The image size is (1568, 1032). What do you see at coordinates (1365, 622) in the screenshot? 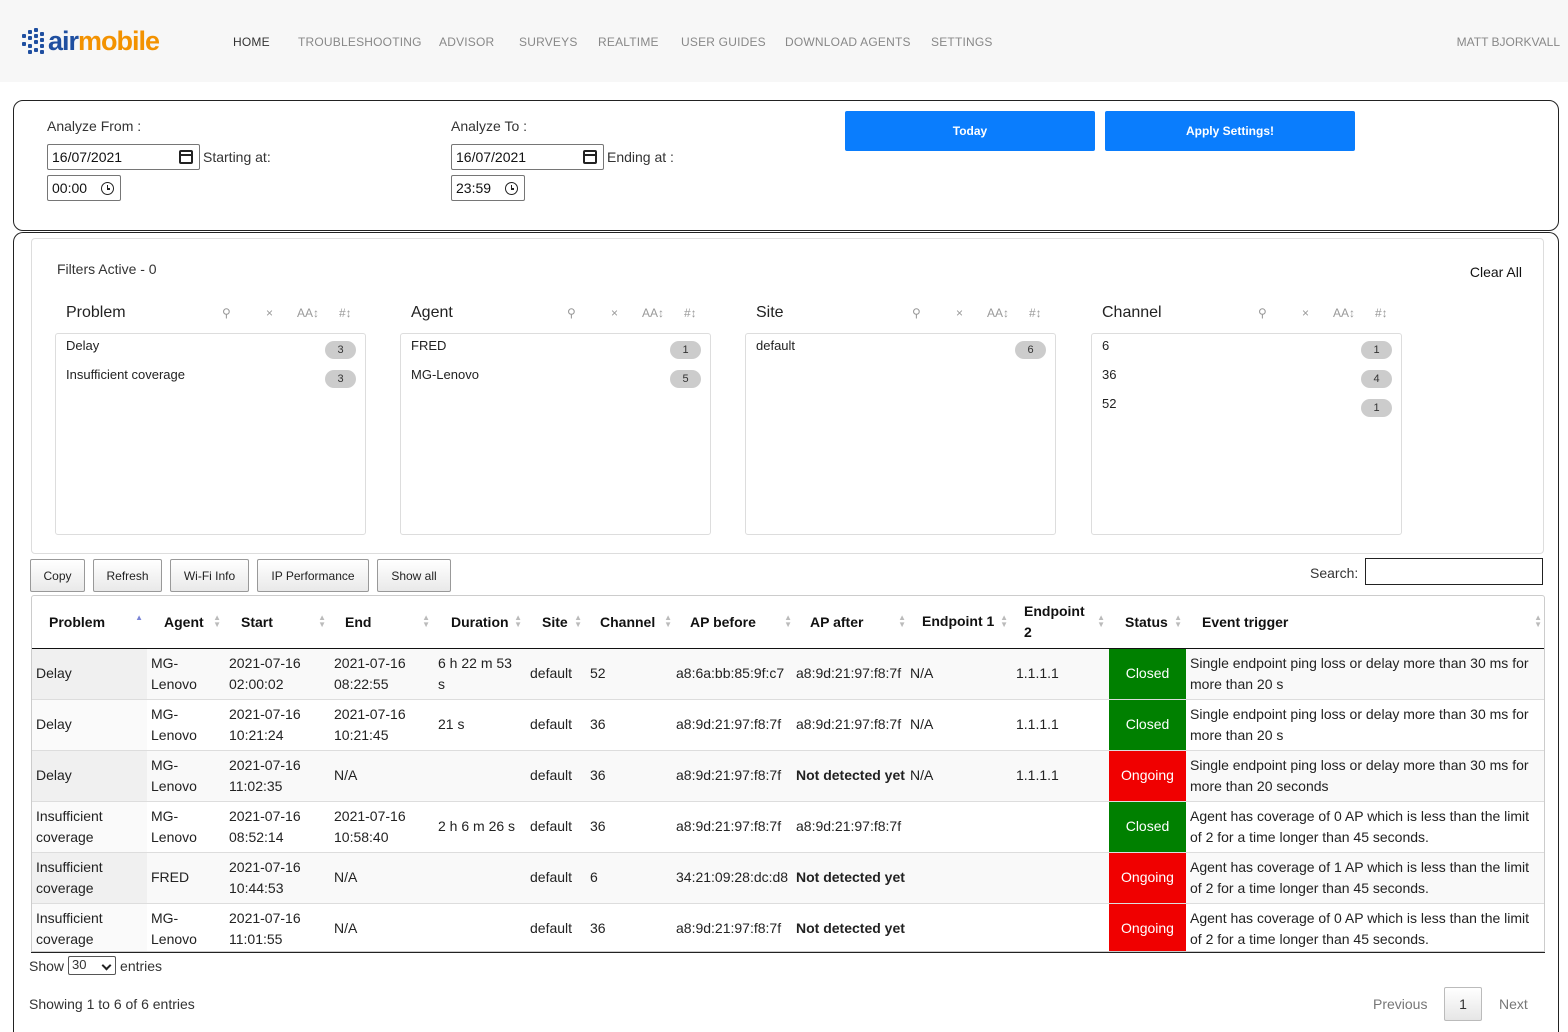
I see `col-header-event-trigger: Event trigger ▲ ▼` at bounding box center [1365, 622].